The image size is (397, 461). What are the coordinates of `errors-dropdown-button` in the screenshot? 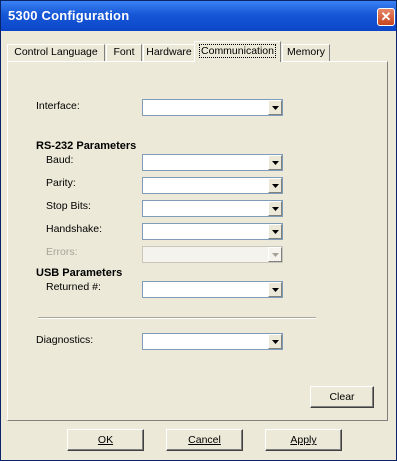 It's located at (275, 254).